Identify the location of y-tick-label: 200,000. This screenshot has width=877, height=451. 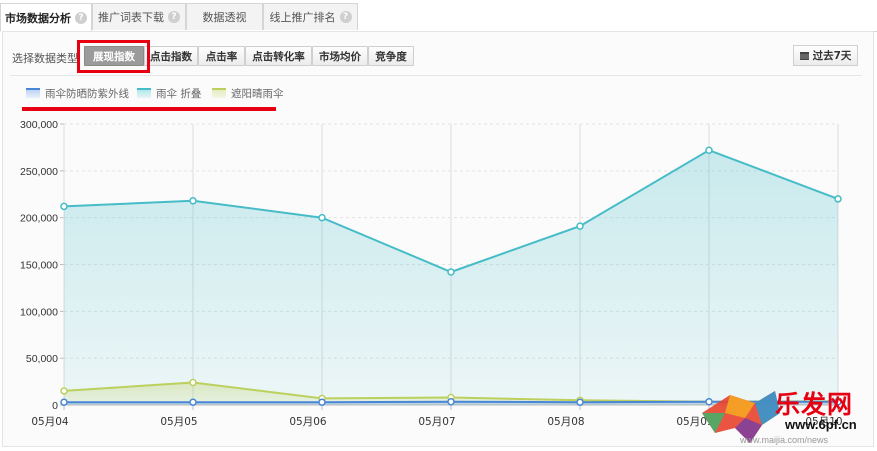
(39, 219).